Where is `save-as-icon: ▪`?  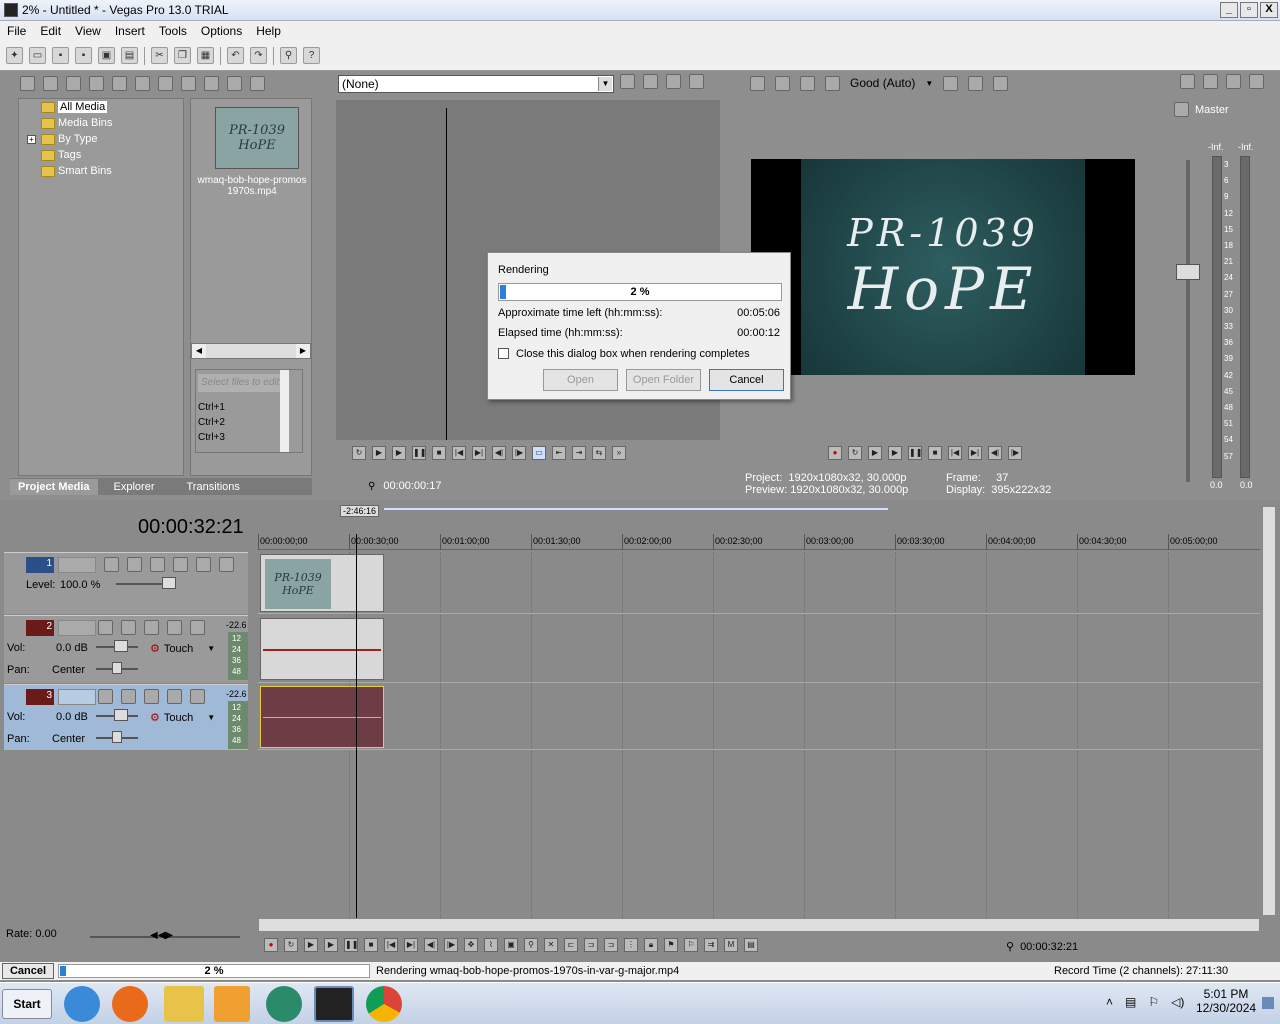 save-as-icon: ▪ is located at coordinates (83, 55).